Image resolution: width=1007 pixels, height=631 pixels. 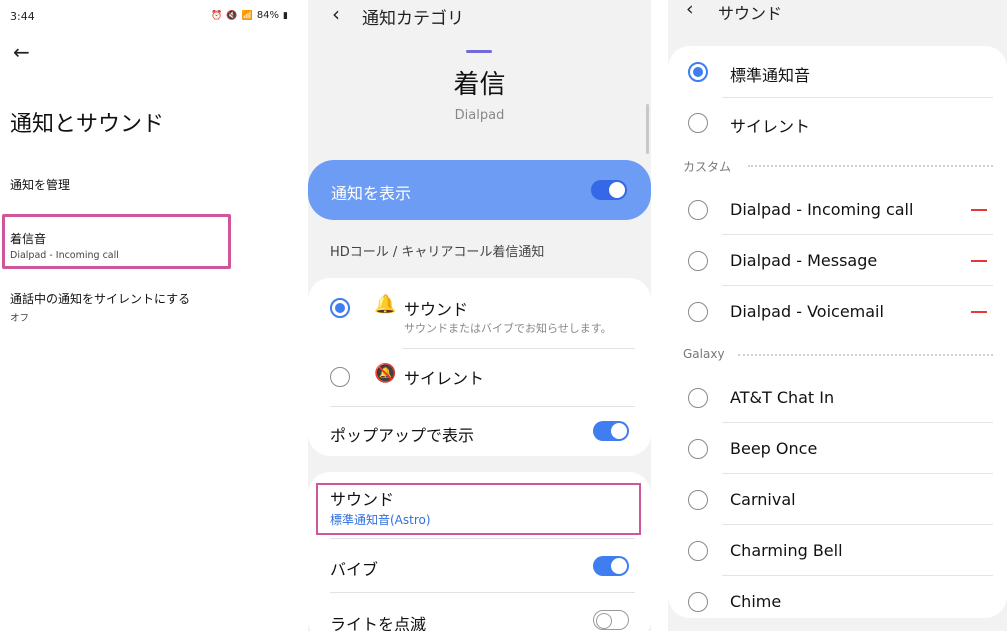 I want to click on sound-option-desc: サウンドまたはバイブでお知らせします。, so click(x=508, y=328).